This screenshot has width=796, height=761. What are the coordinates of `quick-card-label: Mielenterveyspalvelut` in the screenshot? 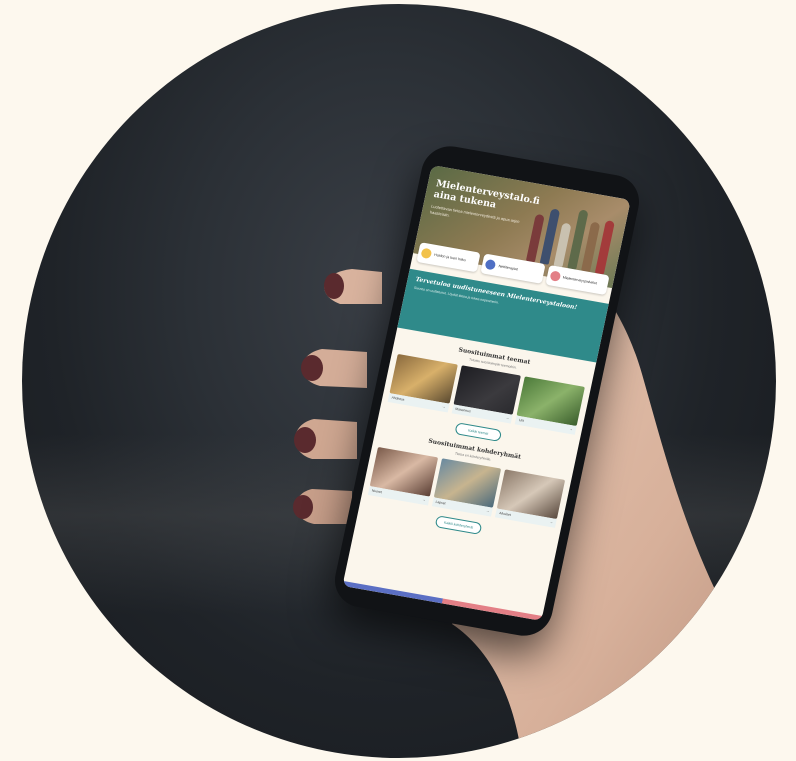 It's located at (580, 280).